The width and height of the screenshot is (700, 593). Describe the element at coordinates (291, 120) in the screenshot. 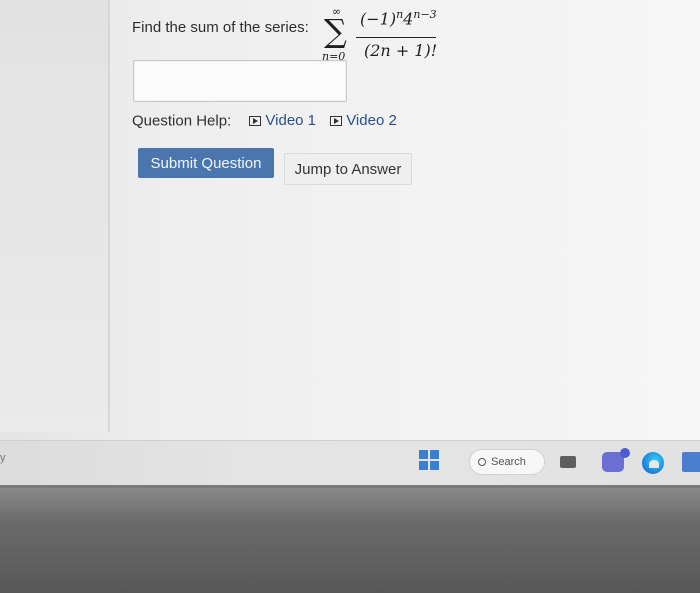

I see `video-1-label: Video 1` at that location.